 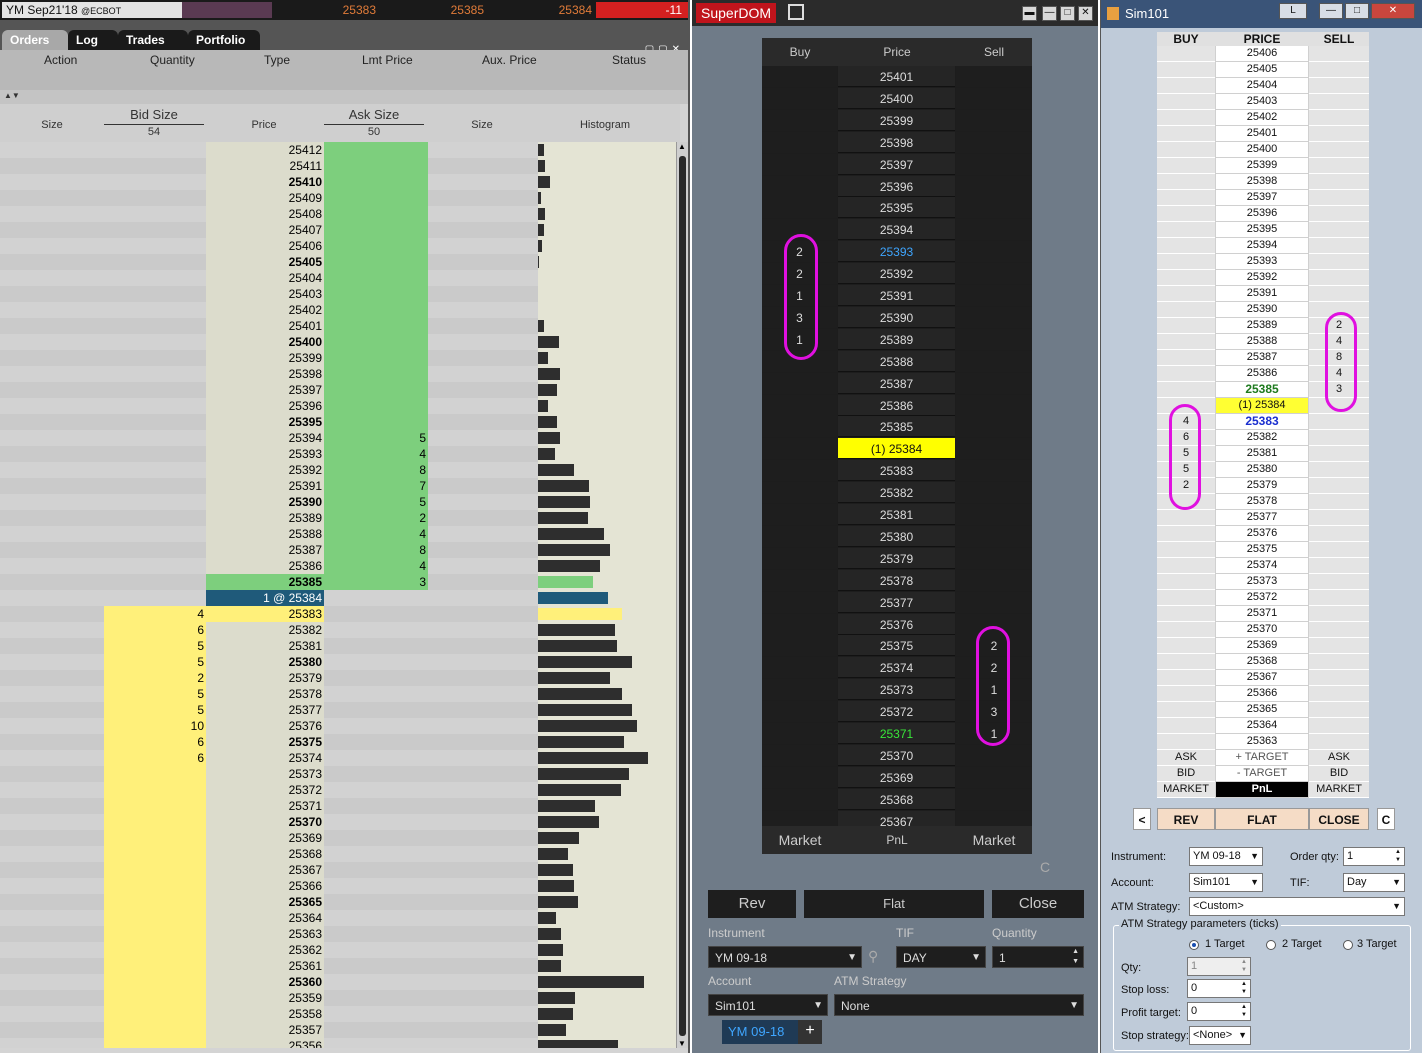 I want to click on book-row: 25366, so click(x=338, y=886).